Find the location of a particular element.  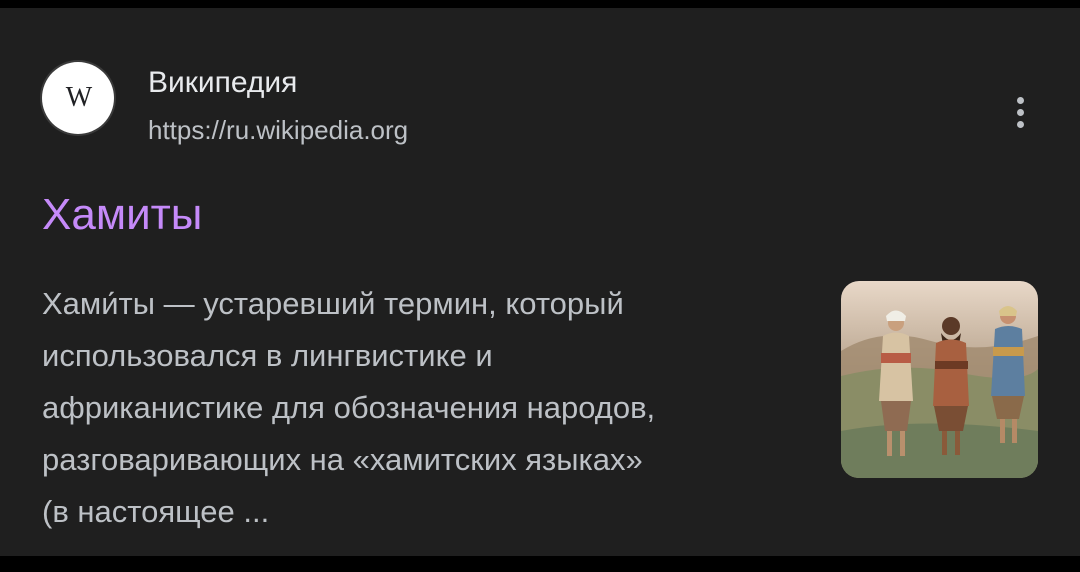

favicon-letter: W is located at coordinates (78, 97).